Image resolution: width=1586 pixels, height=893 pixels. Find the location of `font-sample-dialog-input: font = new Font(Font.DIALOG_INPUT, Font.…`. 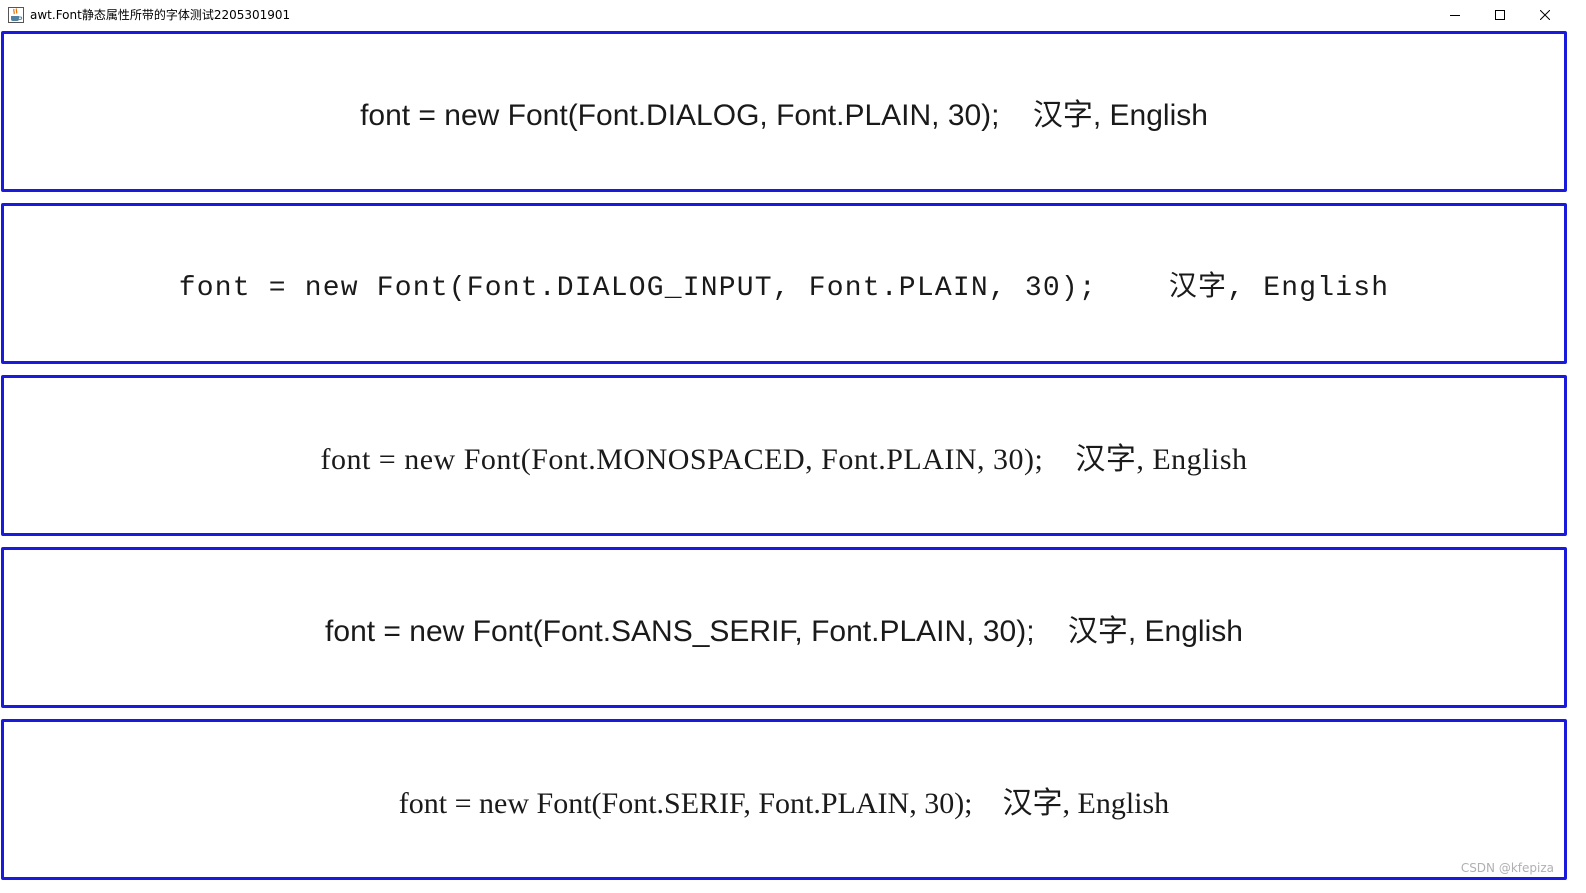

font-sample-dialog-input: font = new Font(Font.DIALOG_INPUT, Font.… is located at coordinates (784, 288).